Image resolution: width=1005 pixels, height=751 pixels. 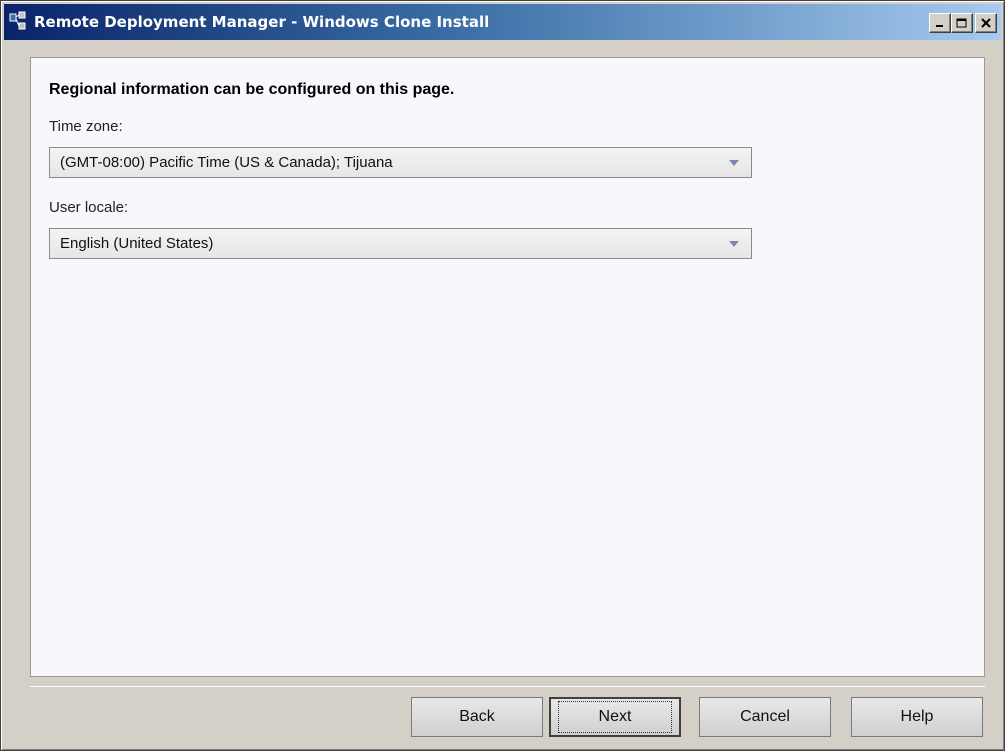 What do you see at coordinates (507, 686) in the screenshot?
I see `footer-divider` at bounding box center [507, 686].